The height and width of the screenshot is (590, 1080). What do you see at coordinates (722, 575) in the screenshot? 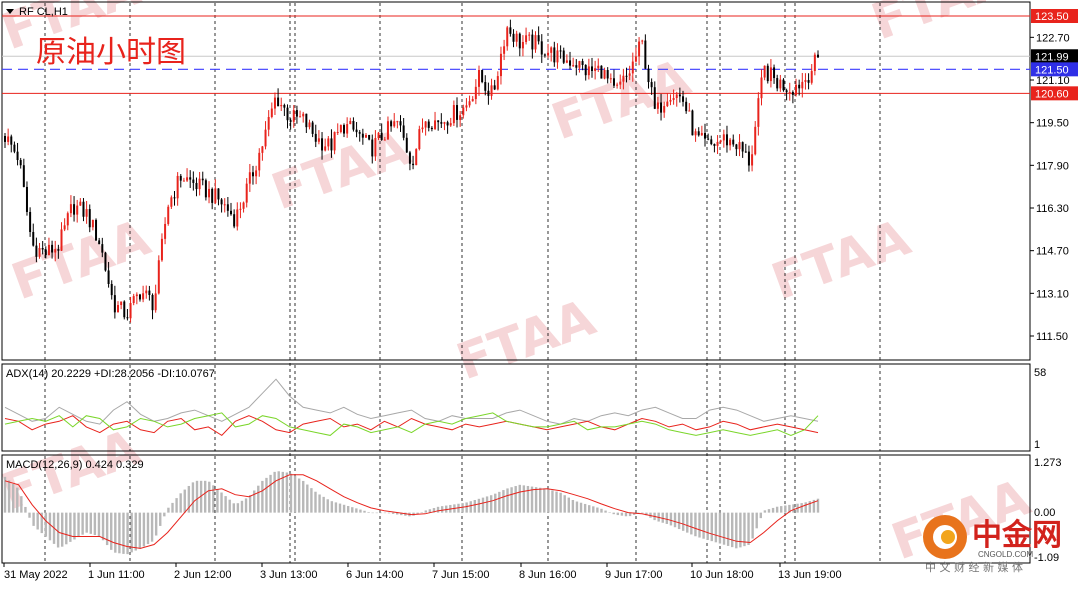
I see `time-tick-label: 10 Jun 18:00` at bounding box center [722, 575].